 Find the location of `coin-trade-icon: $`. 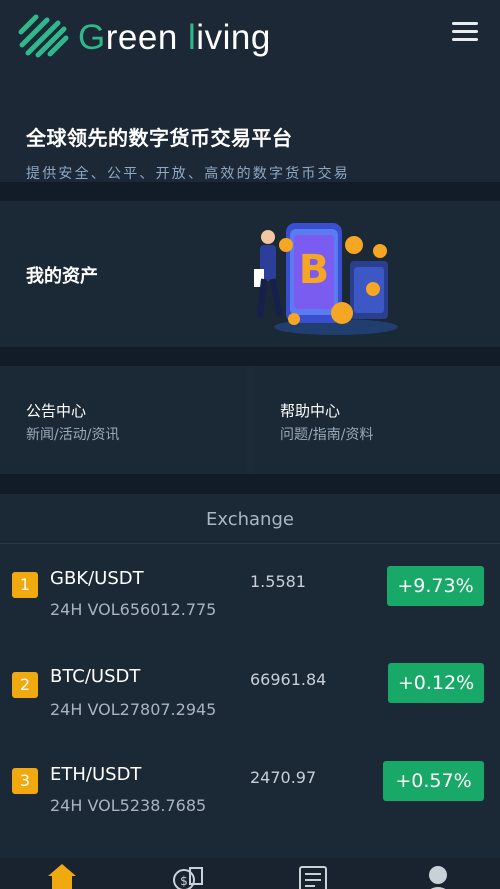

coin-trade-icon: $ is located at coordinates (188, 878).